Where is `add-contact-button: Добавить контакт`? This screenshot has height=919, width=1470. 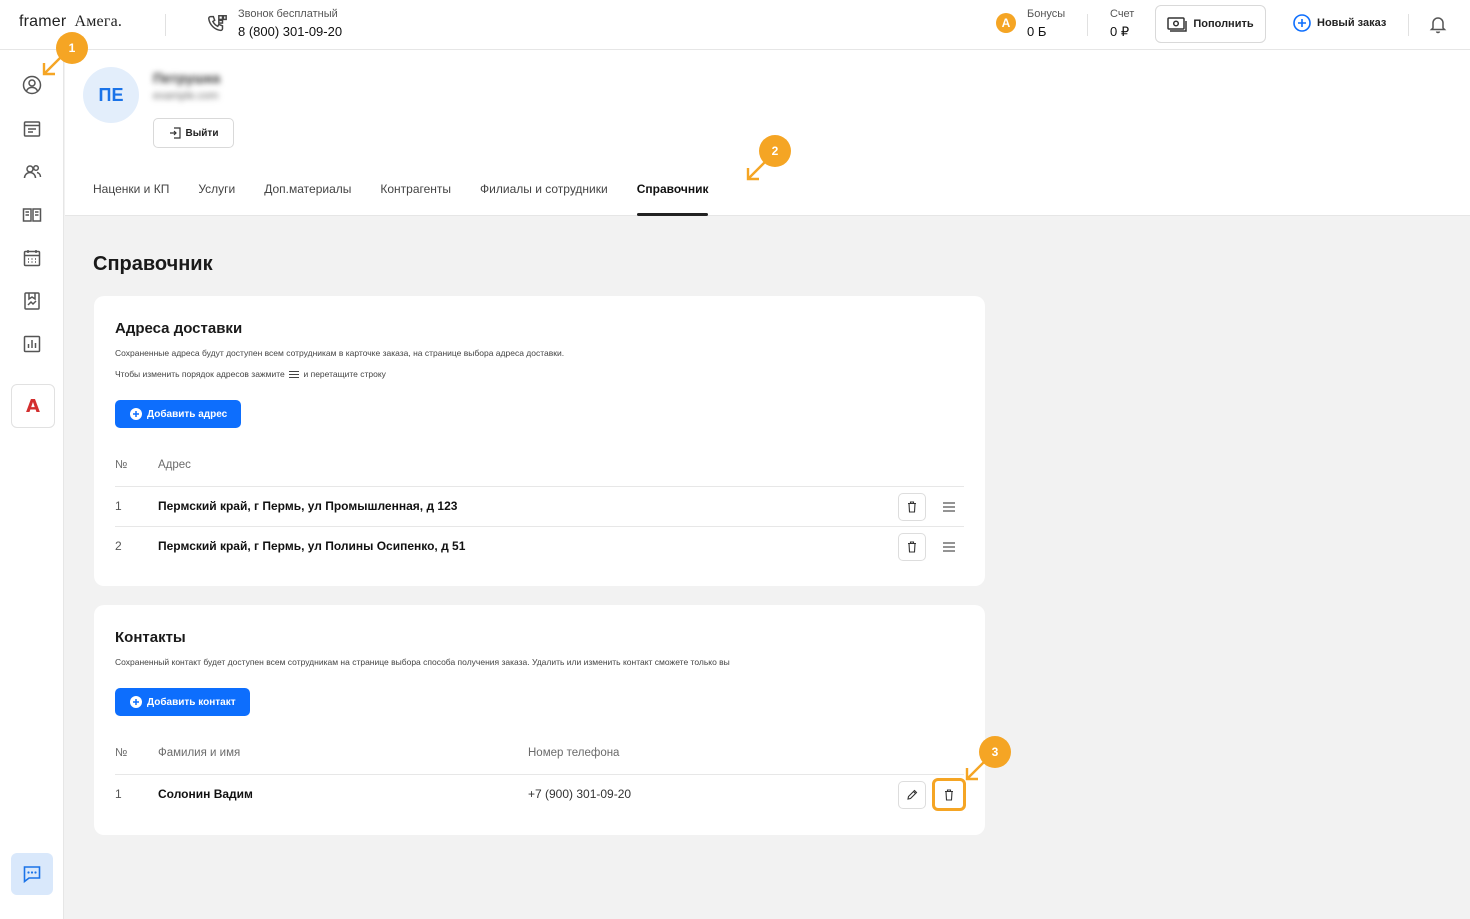
add-contact-button: Добавить контакт is located at coordinates (182, 702).